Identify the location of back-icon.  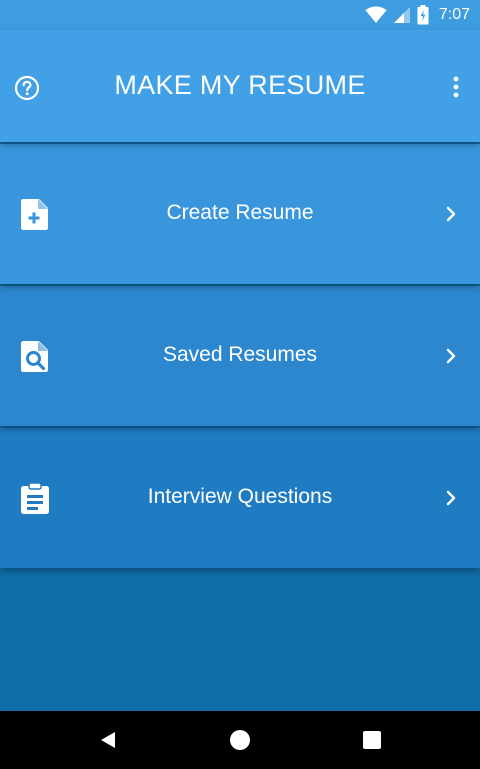
(108, 740).